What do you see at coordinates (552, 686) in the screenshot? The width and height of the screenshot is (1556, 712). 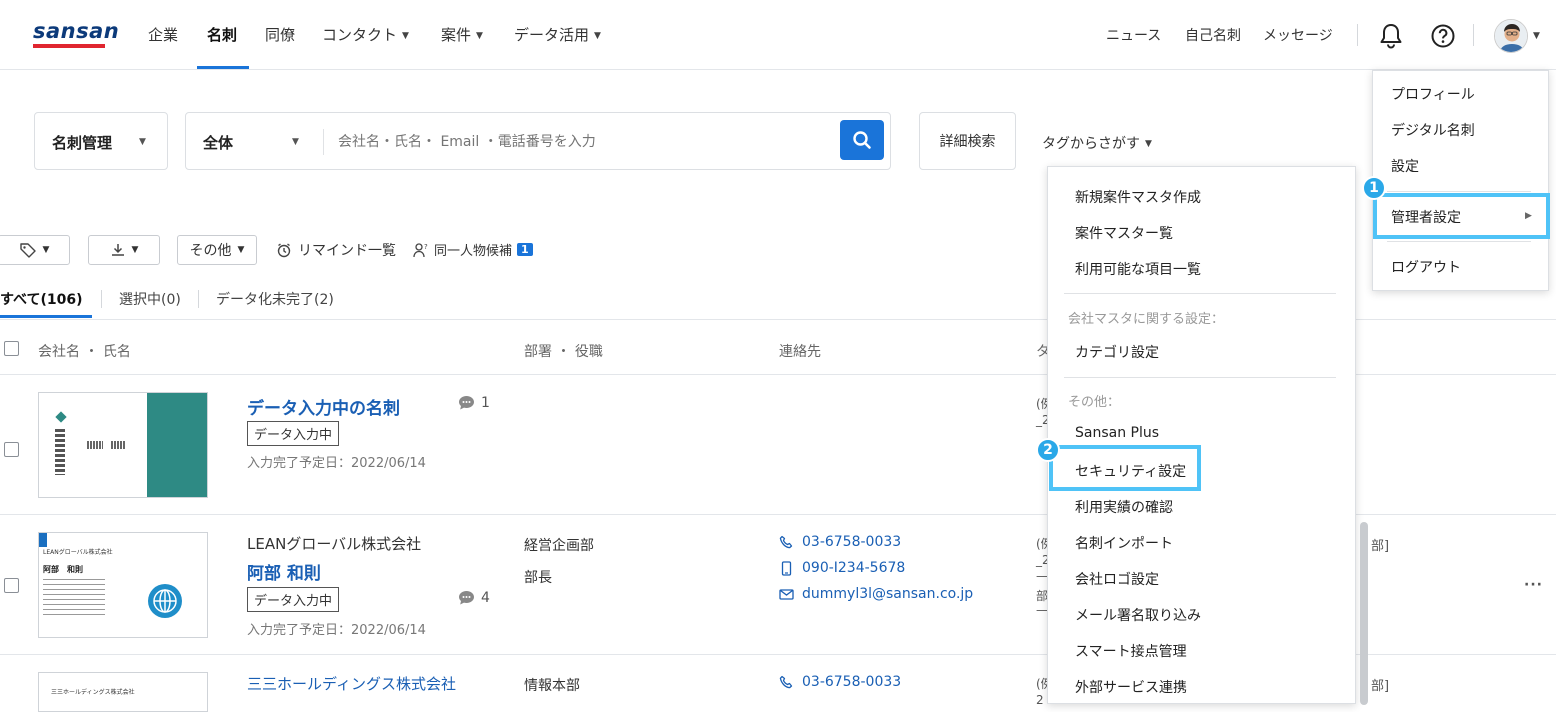 I see `department: 情報本部` at bounding box center [552, 686].